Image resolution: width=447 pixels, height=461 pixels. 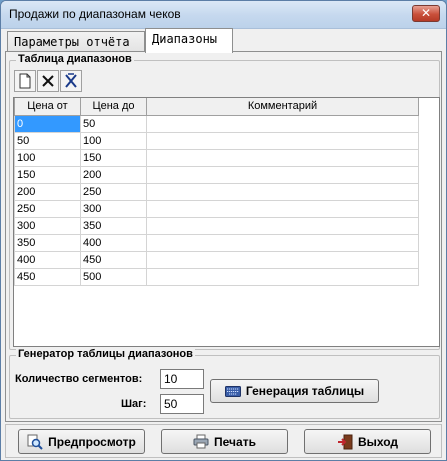 I want to click on new-row-icon, so click(x=25, y=81).